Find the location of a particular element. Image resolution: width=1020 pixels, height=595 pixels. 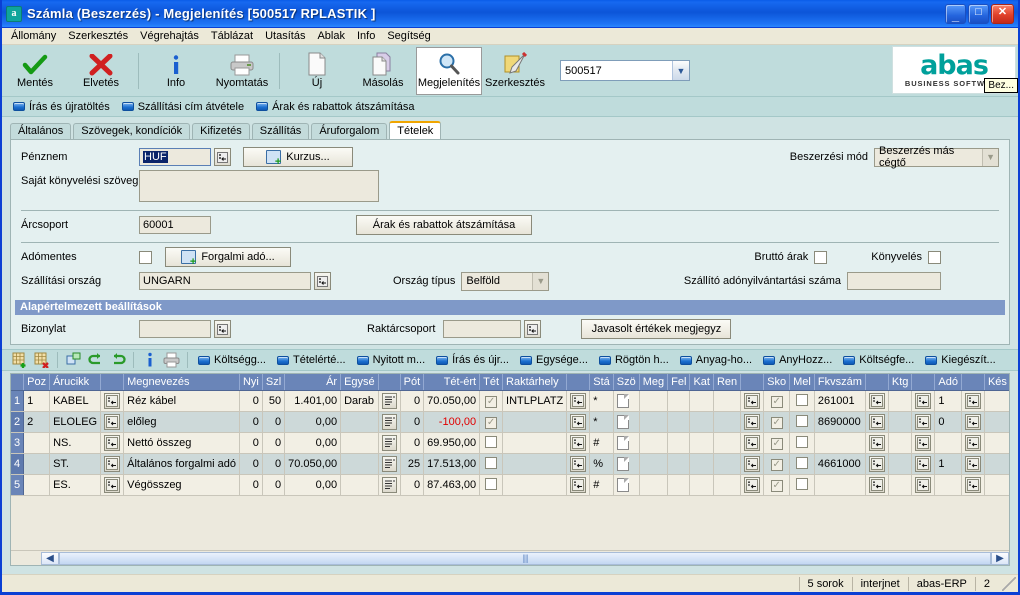

toolbar-display-button: Megjelenítés is located at coordinates (449, 70).